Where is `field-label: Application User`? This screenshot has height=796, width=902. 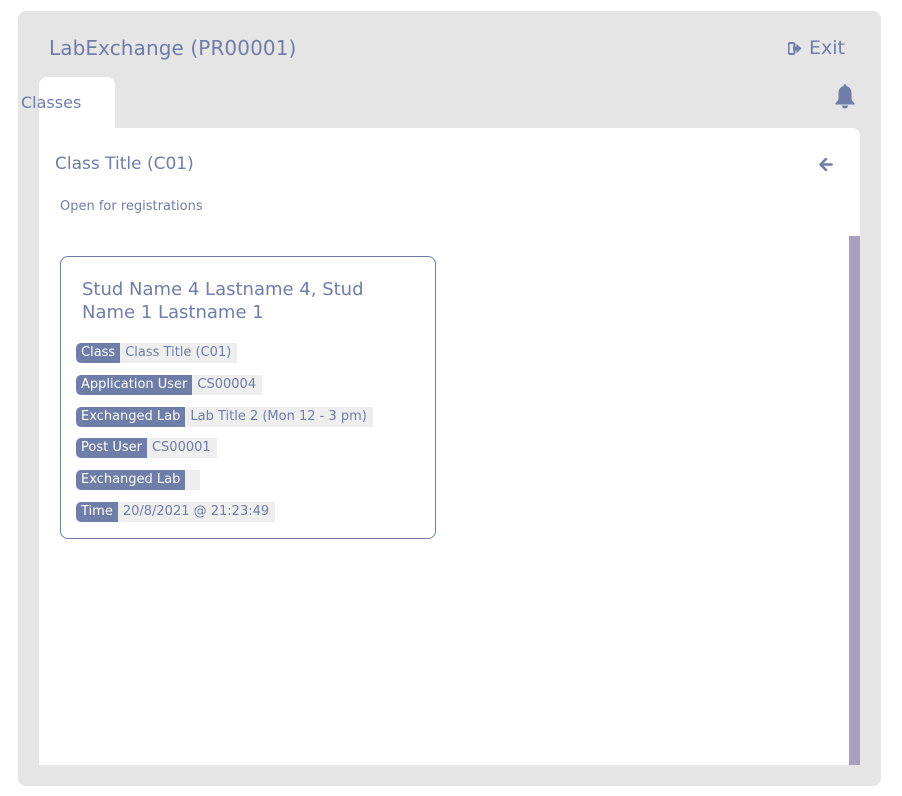 field-label: Application User is located at coordinates (134, 385).